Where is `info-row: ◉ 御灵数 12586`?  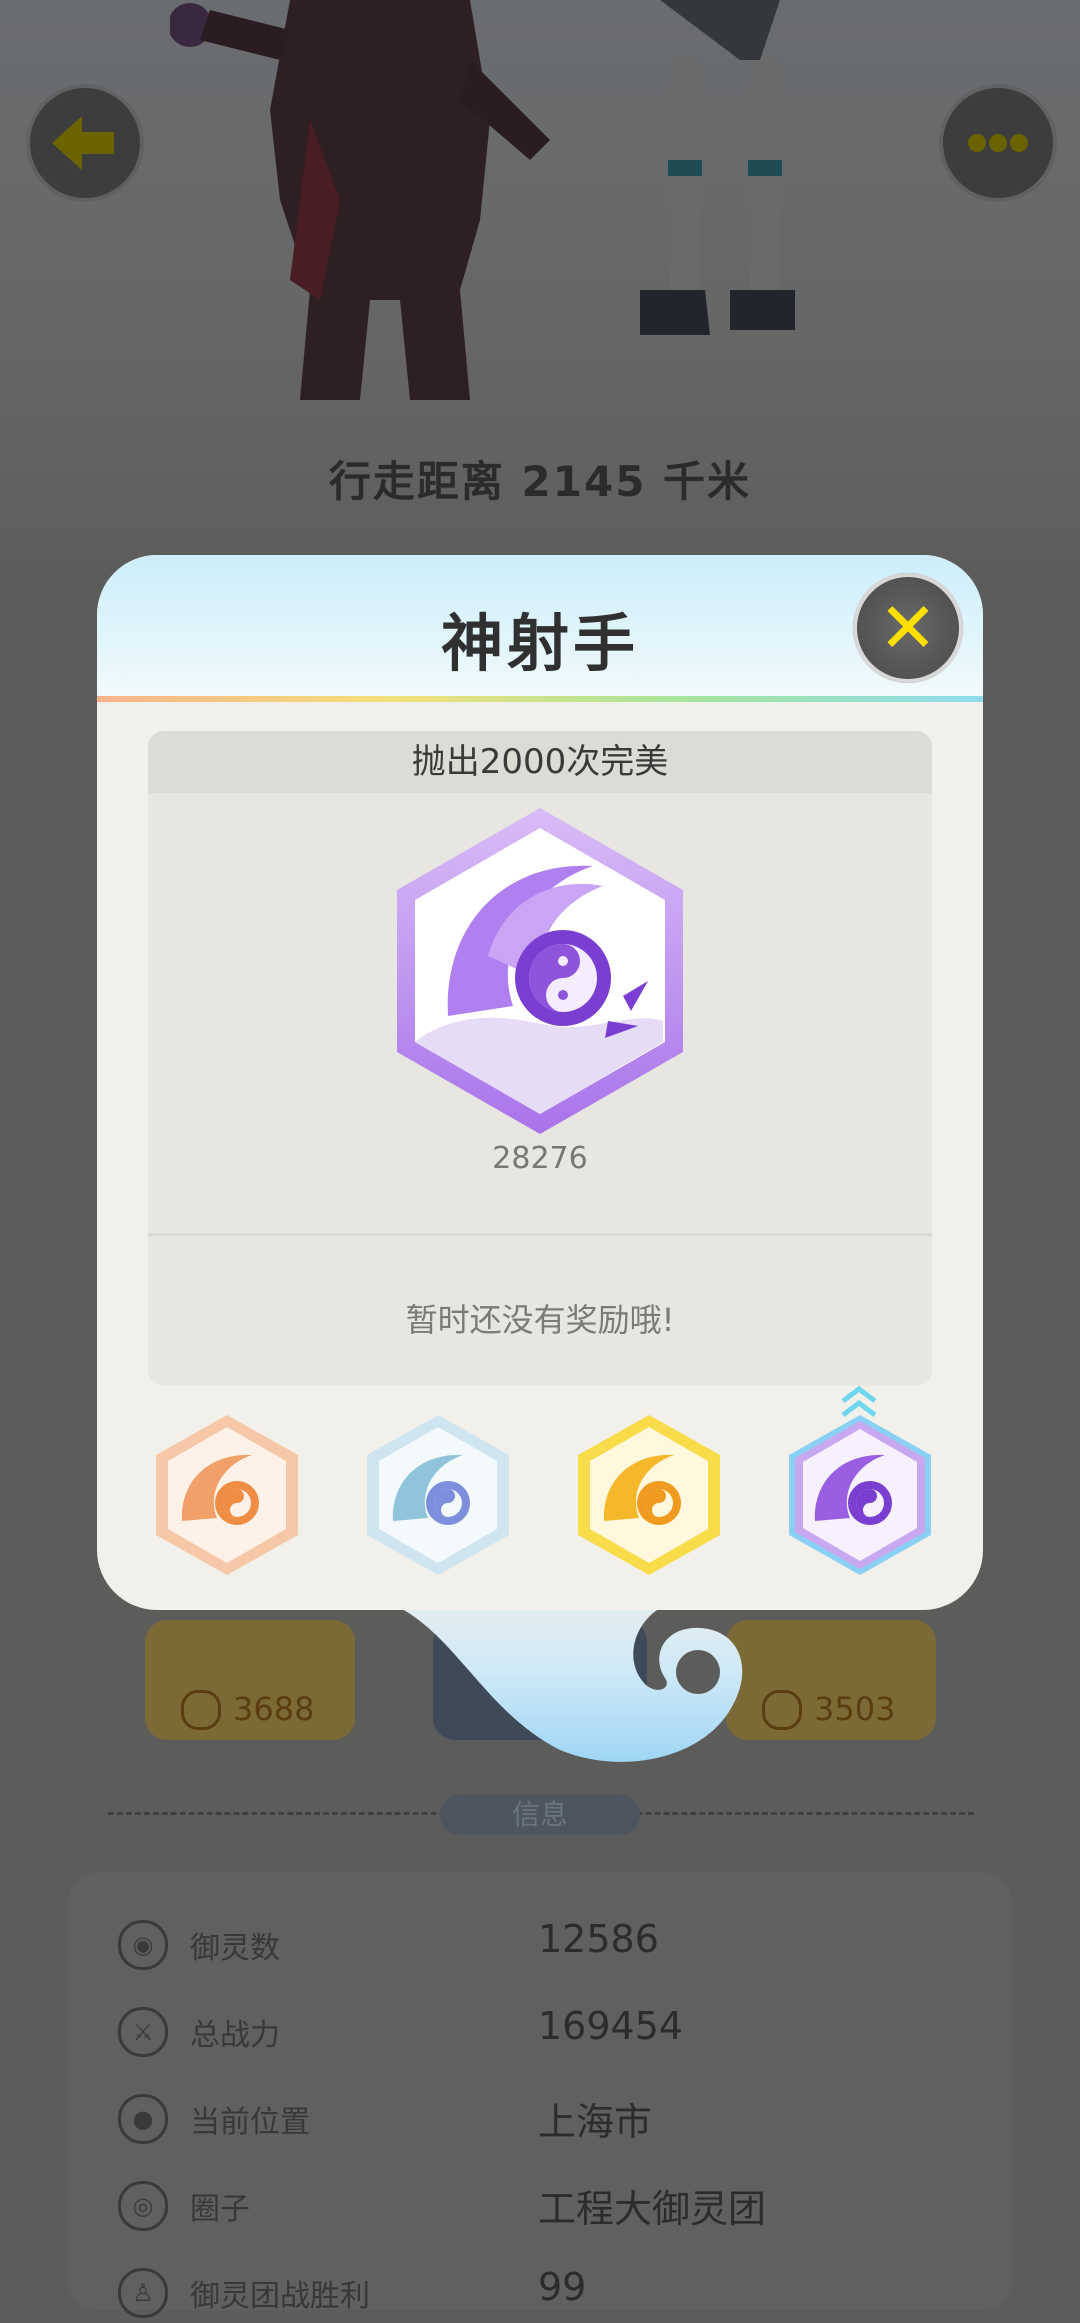 info-row: ◉ 御灵数 12586 is located at coordinates (548, 1945).